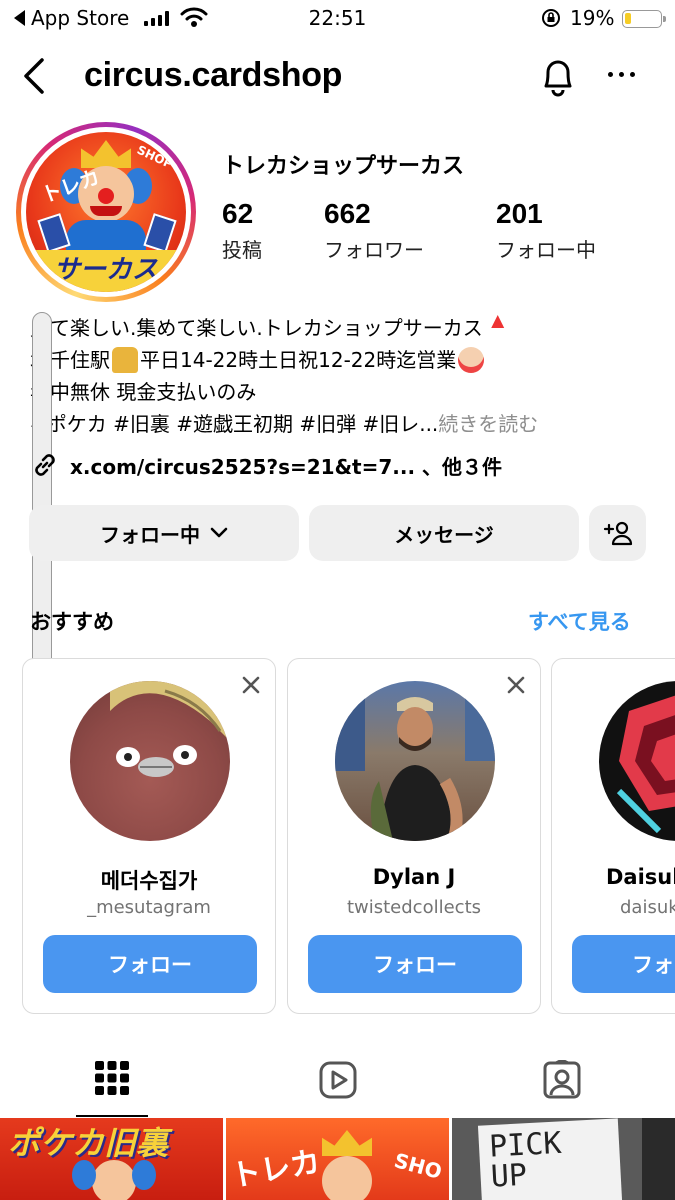 The height and width of the screenshot is (1200, 675). What do you see at coordinates (337, 20) in the screenshot?
I see `status-bar: App Store 22:51 19%` at bounding box center [337, 20].